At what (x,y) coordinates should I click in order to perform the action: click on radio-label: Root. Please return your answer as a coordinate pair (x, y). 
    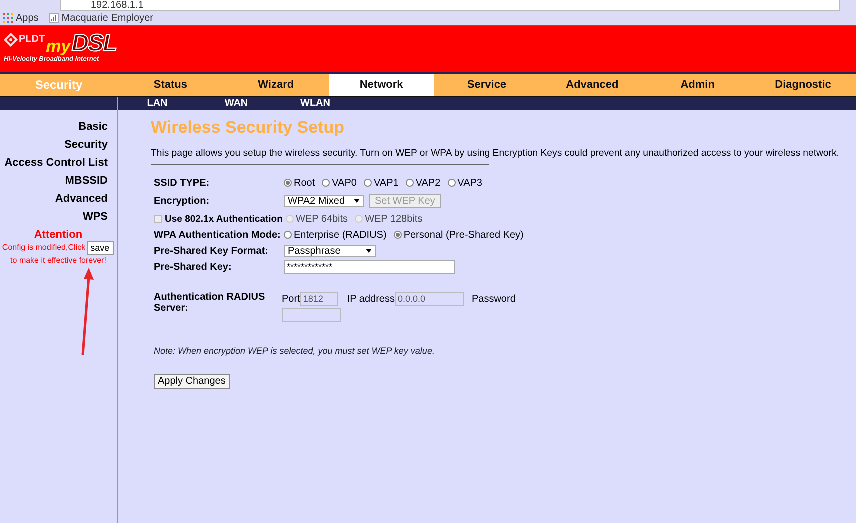
    Looking at the image, I should click on (305, 183).